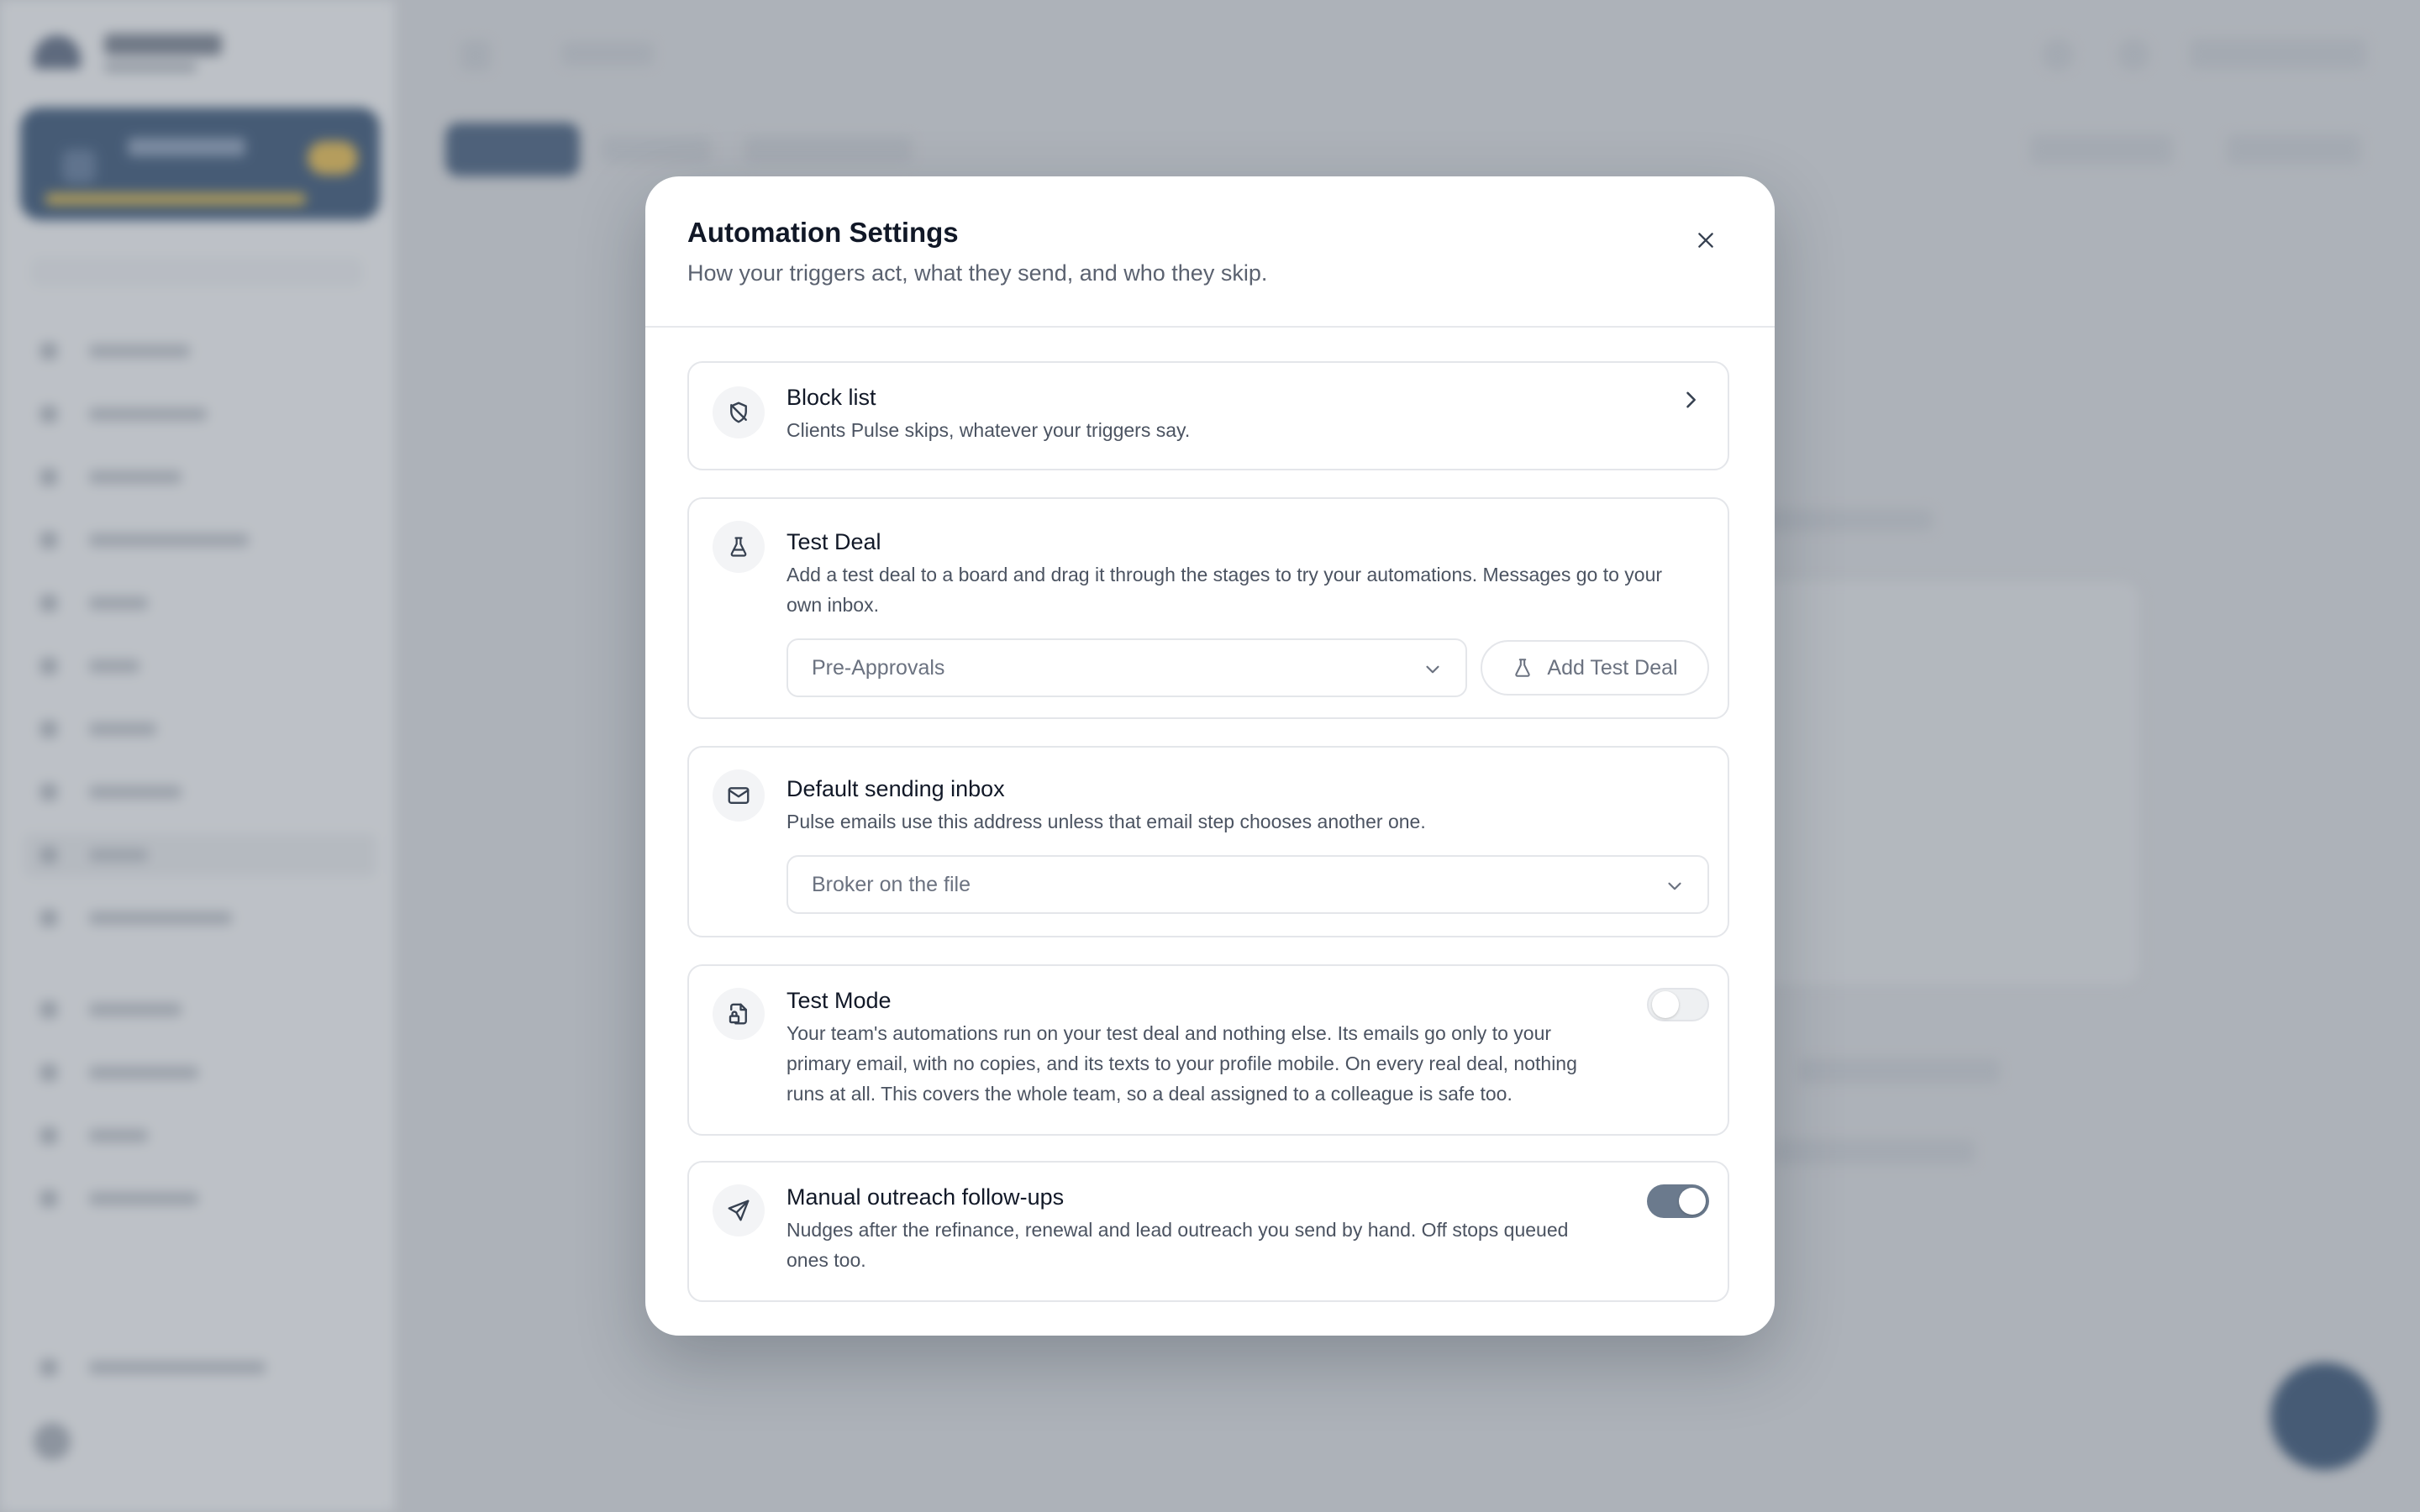 The width and height of the screenshot is (2420, 1512). I want to click on default-inbox-select: Broker on the file, so click(1247, 884).